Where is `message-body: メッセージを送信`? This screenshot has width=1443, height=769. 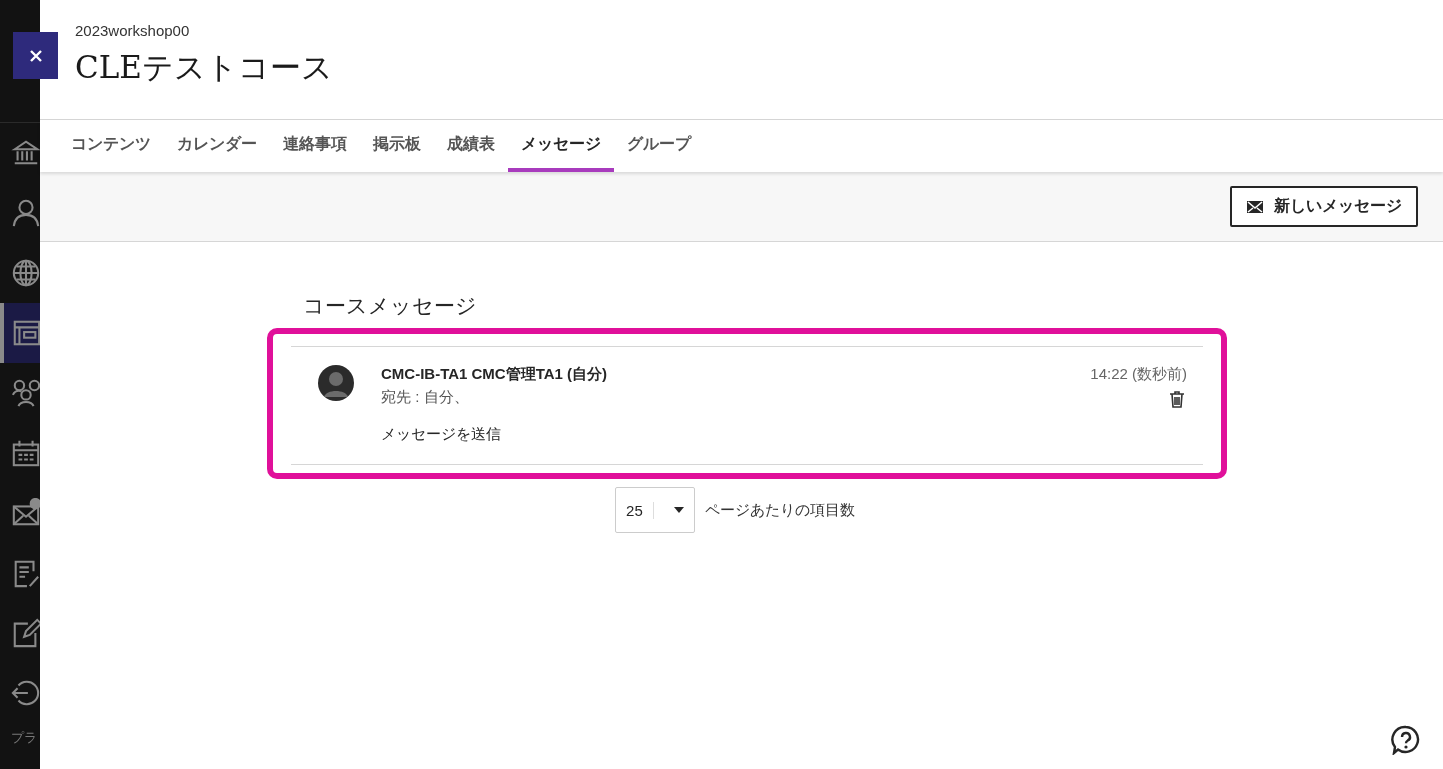 message-body: メッセージを送信 is located at coordinates (441, 434).